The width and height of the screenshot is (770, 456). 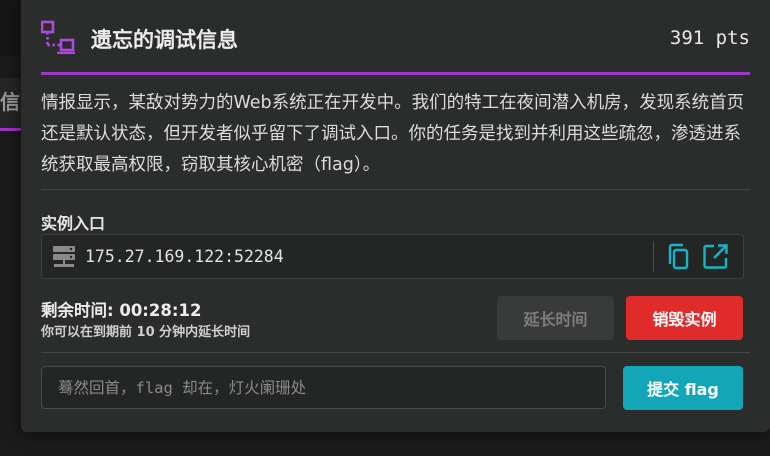 What do you see at coordinates (184, 256) in the screenshot?
I see `instance-address: 175.27.169.122:52284` at bounding box center [184, 256].